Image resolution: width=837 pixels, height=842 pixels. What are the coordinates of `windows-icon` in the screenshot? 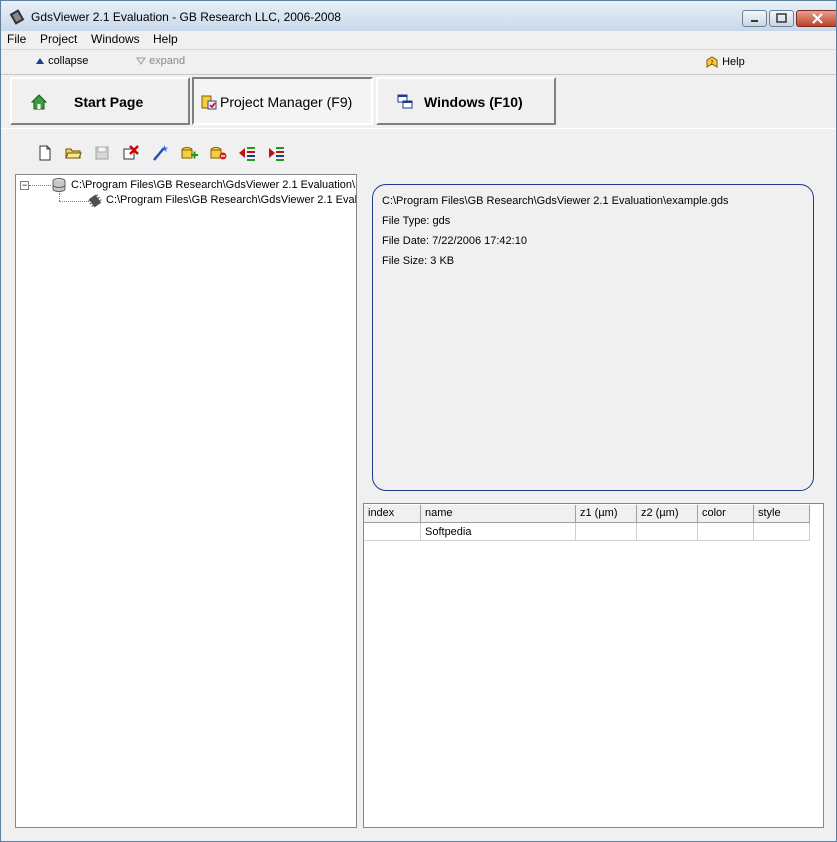 It's located at (405, 101).